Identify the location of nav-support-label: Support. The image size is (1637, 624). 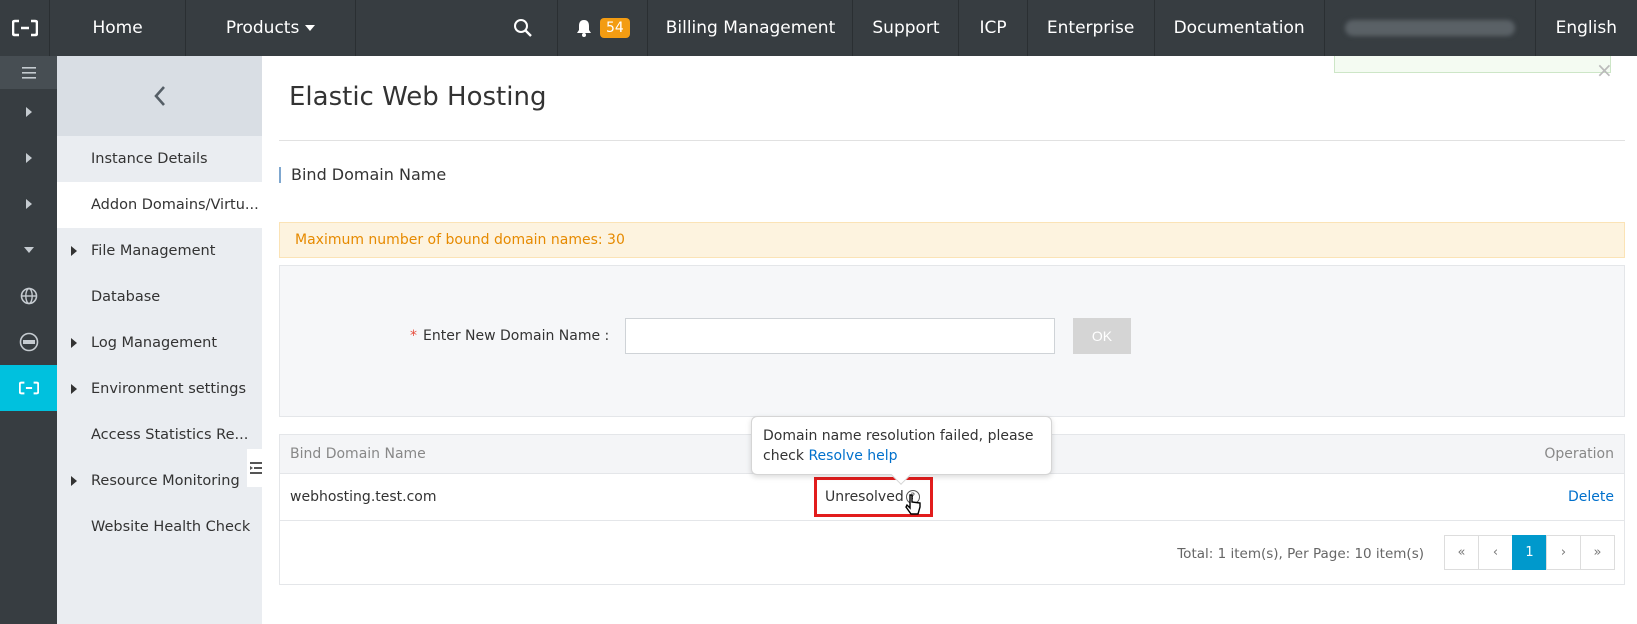
(906, 28).